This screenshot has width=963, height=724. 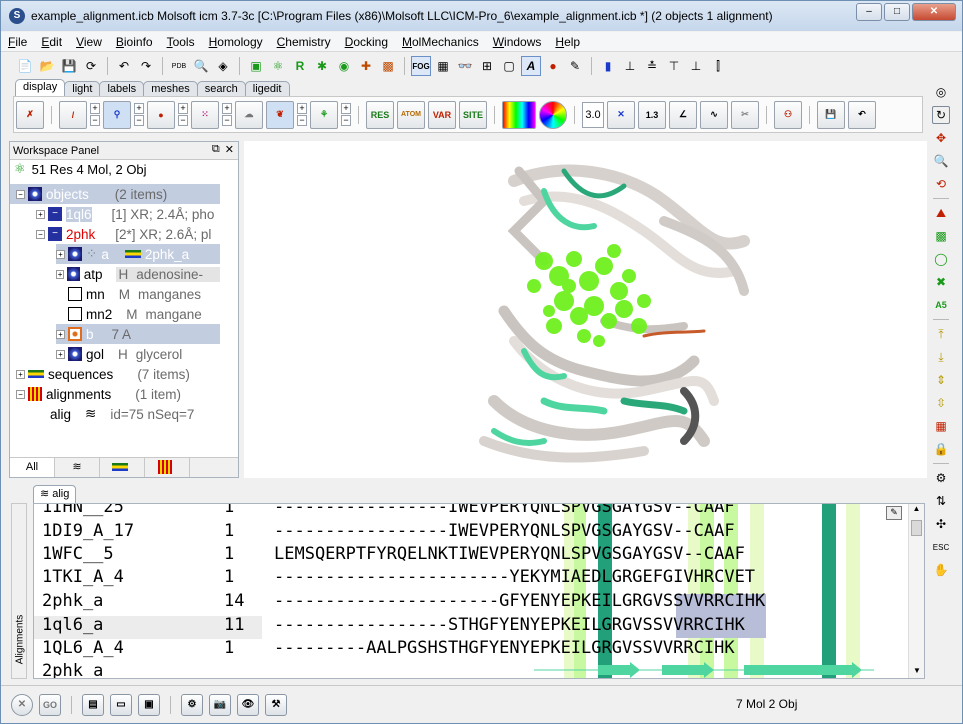 I want to click on tab-alignments-icon: ≋, so click(x=77, y=467).